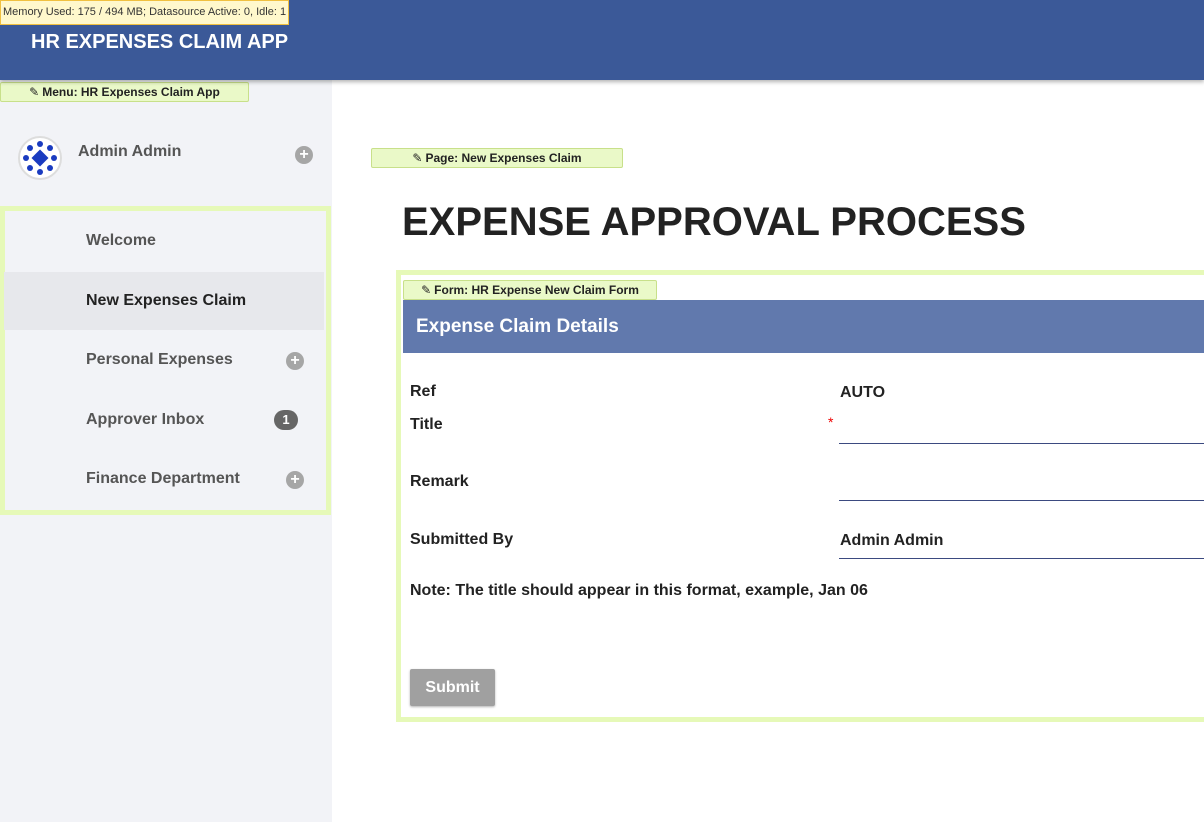  I want to click on menu-tag: ✎ Menu: HR Expenses Claim App, so click(124, 92).